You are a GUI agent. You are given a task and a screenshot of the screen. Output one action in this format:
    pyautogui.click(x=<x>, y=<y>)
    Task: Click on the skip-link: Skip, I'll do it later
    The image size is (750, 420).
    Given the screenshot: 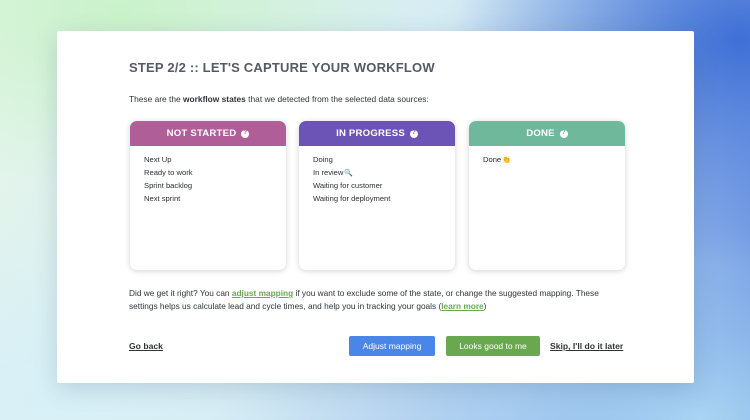 What is the action you would take?
    pyautogui.click(x=586, y=346)
    